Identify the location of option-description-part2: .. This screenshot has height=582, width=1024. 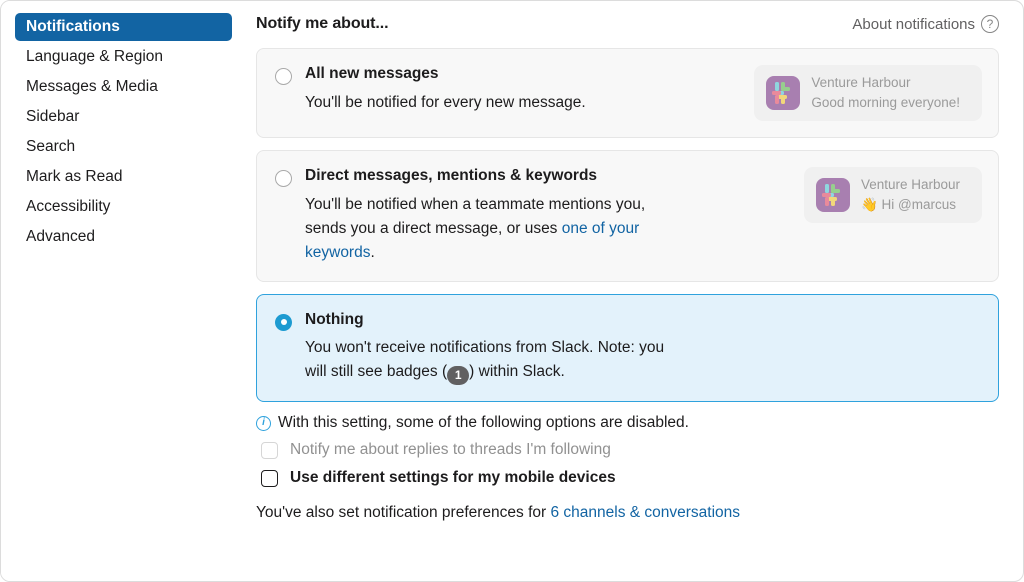
(372, 252).